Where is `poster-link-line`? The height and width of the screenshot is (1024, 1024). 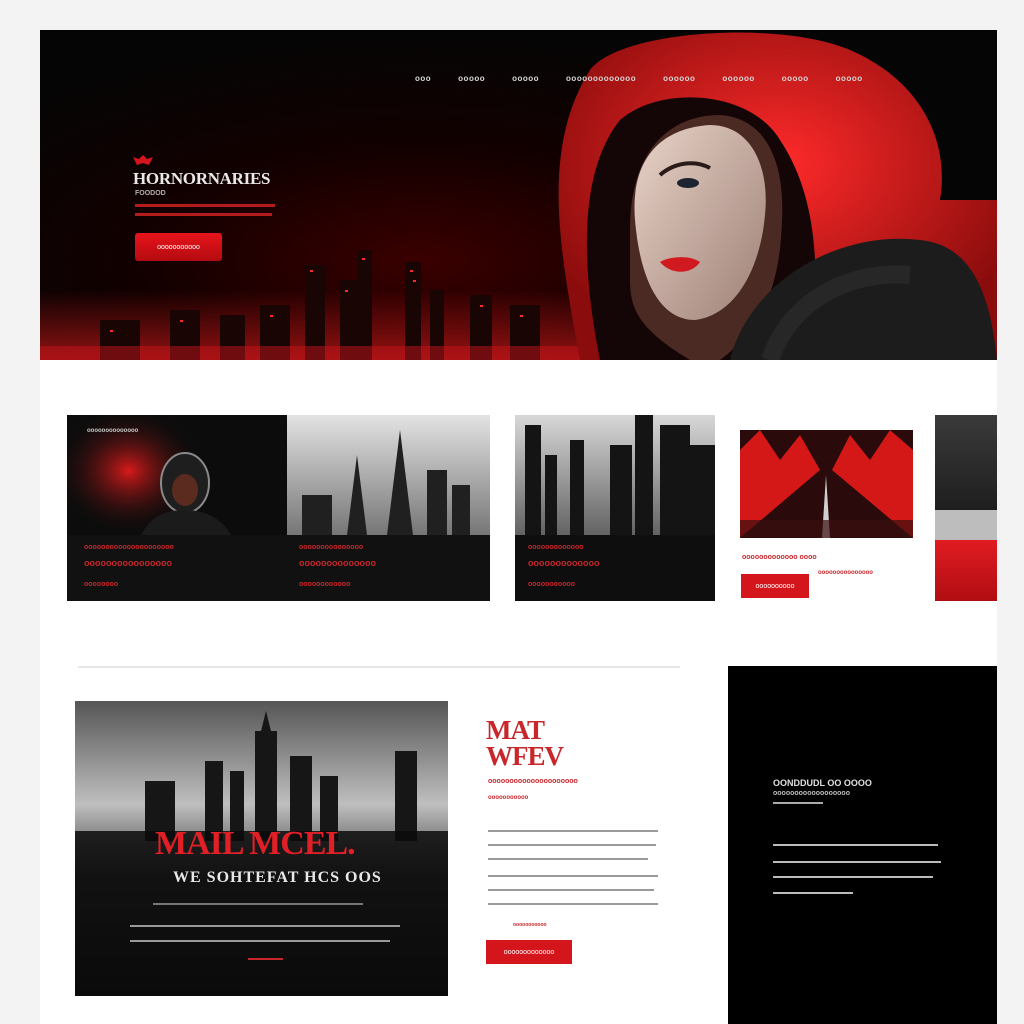
poster-link-line is located at coordinates (265, 959).